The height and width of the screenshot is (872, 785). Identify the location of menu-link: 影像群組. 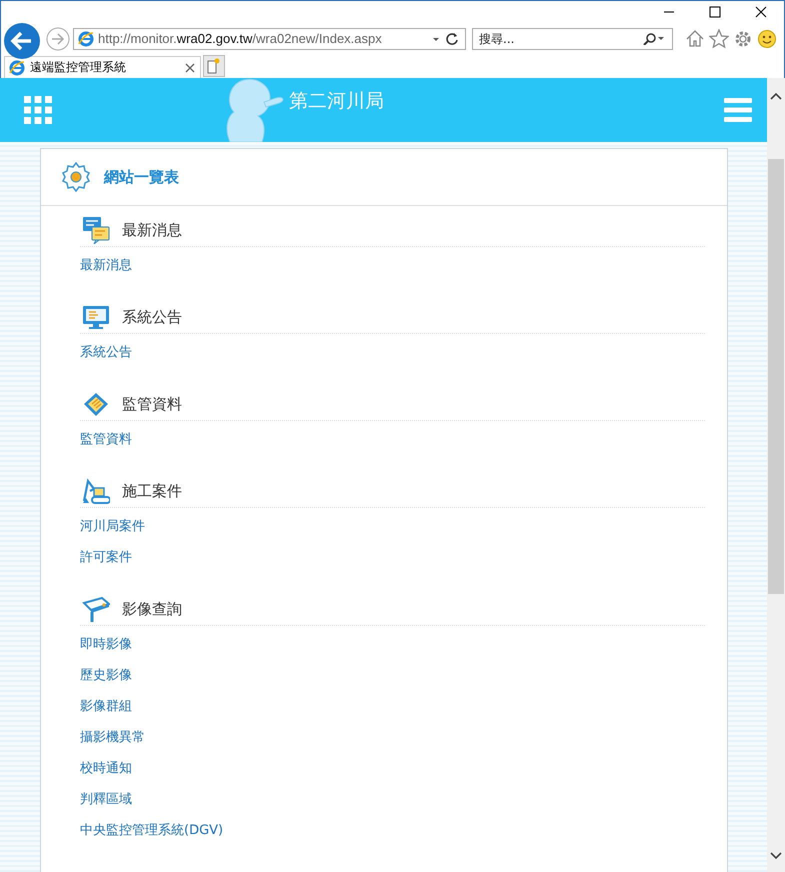
(106, 706).